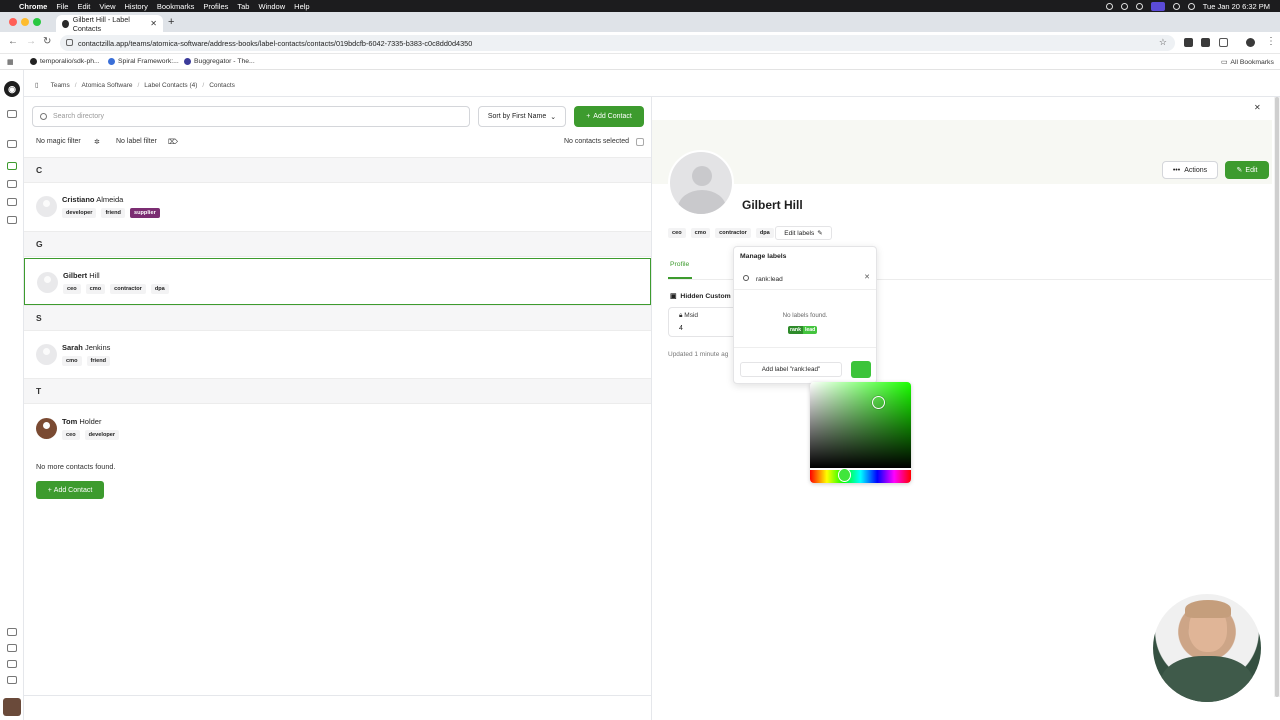 This screenshot has height=720, width=1280. Describe the element at coordinates (795, 330) in the screenshot. I see `label-preview-key: rank` at that location.